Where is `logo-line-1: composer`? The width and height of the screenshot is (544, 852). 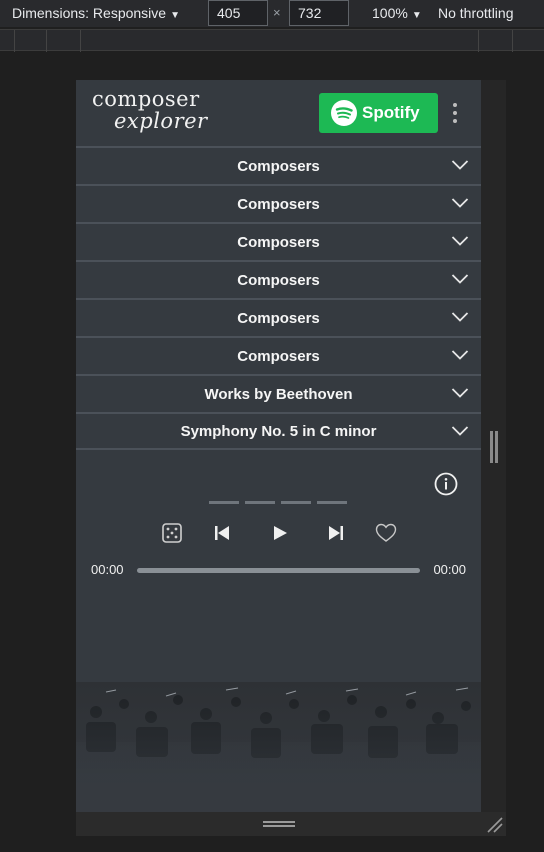 logo-line-1: composer is located at coordinates (146, 99).